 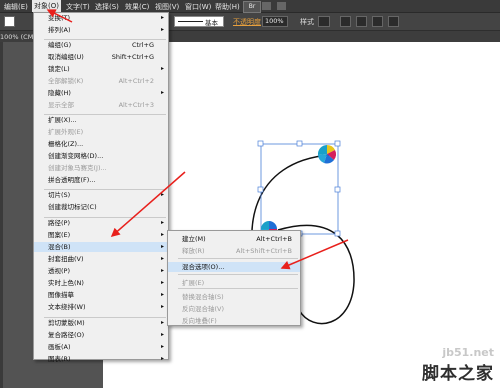 I want to click on object-menu-item: 取消编组(U) Shift+Ctrl+G, so click(x=101, y=57).